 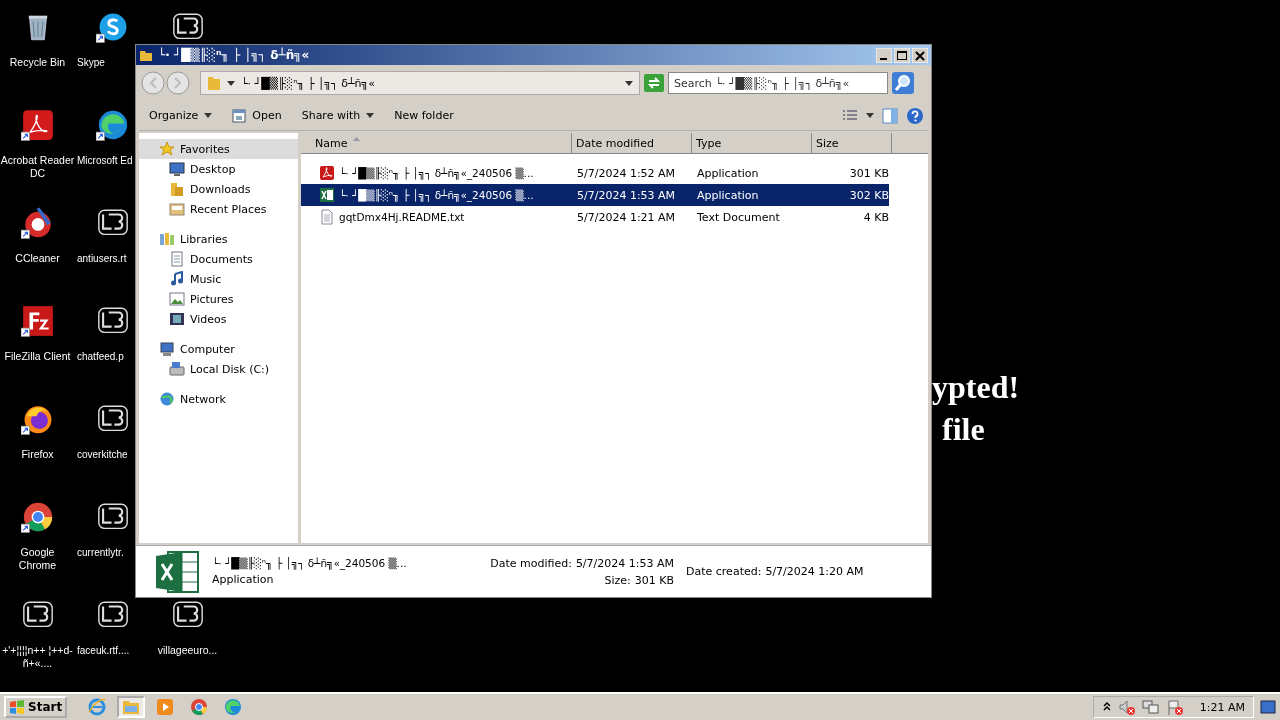 I want to click on file-name: gqtDmx4Hj.README.txt, so click(x=402, y=217).